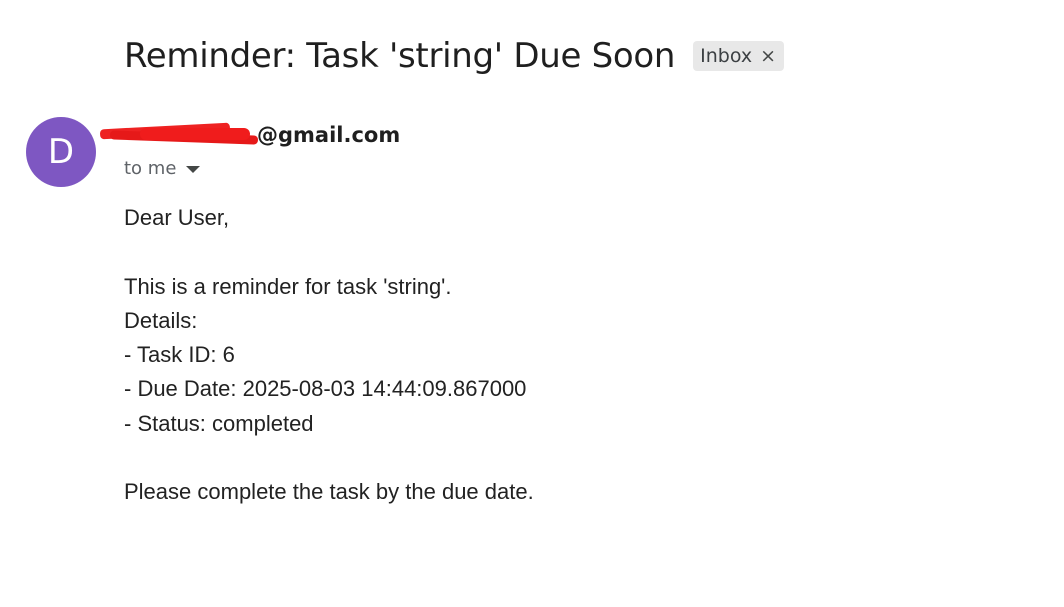  What do you see at coordinates (161, 320) in the screenshot?
I see `body-line: Details:` at bounding box center [161, 320].